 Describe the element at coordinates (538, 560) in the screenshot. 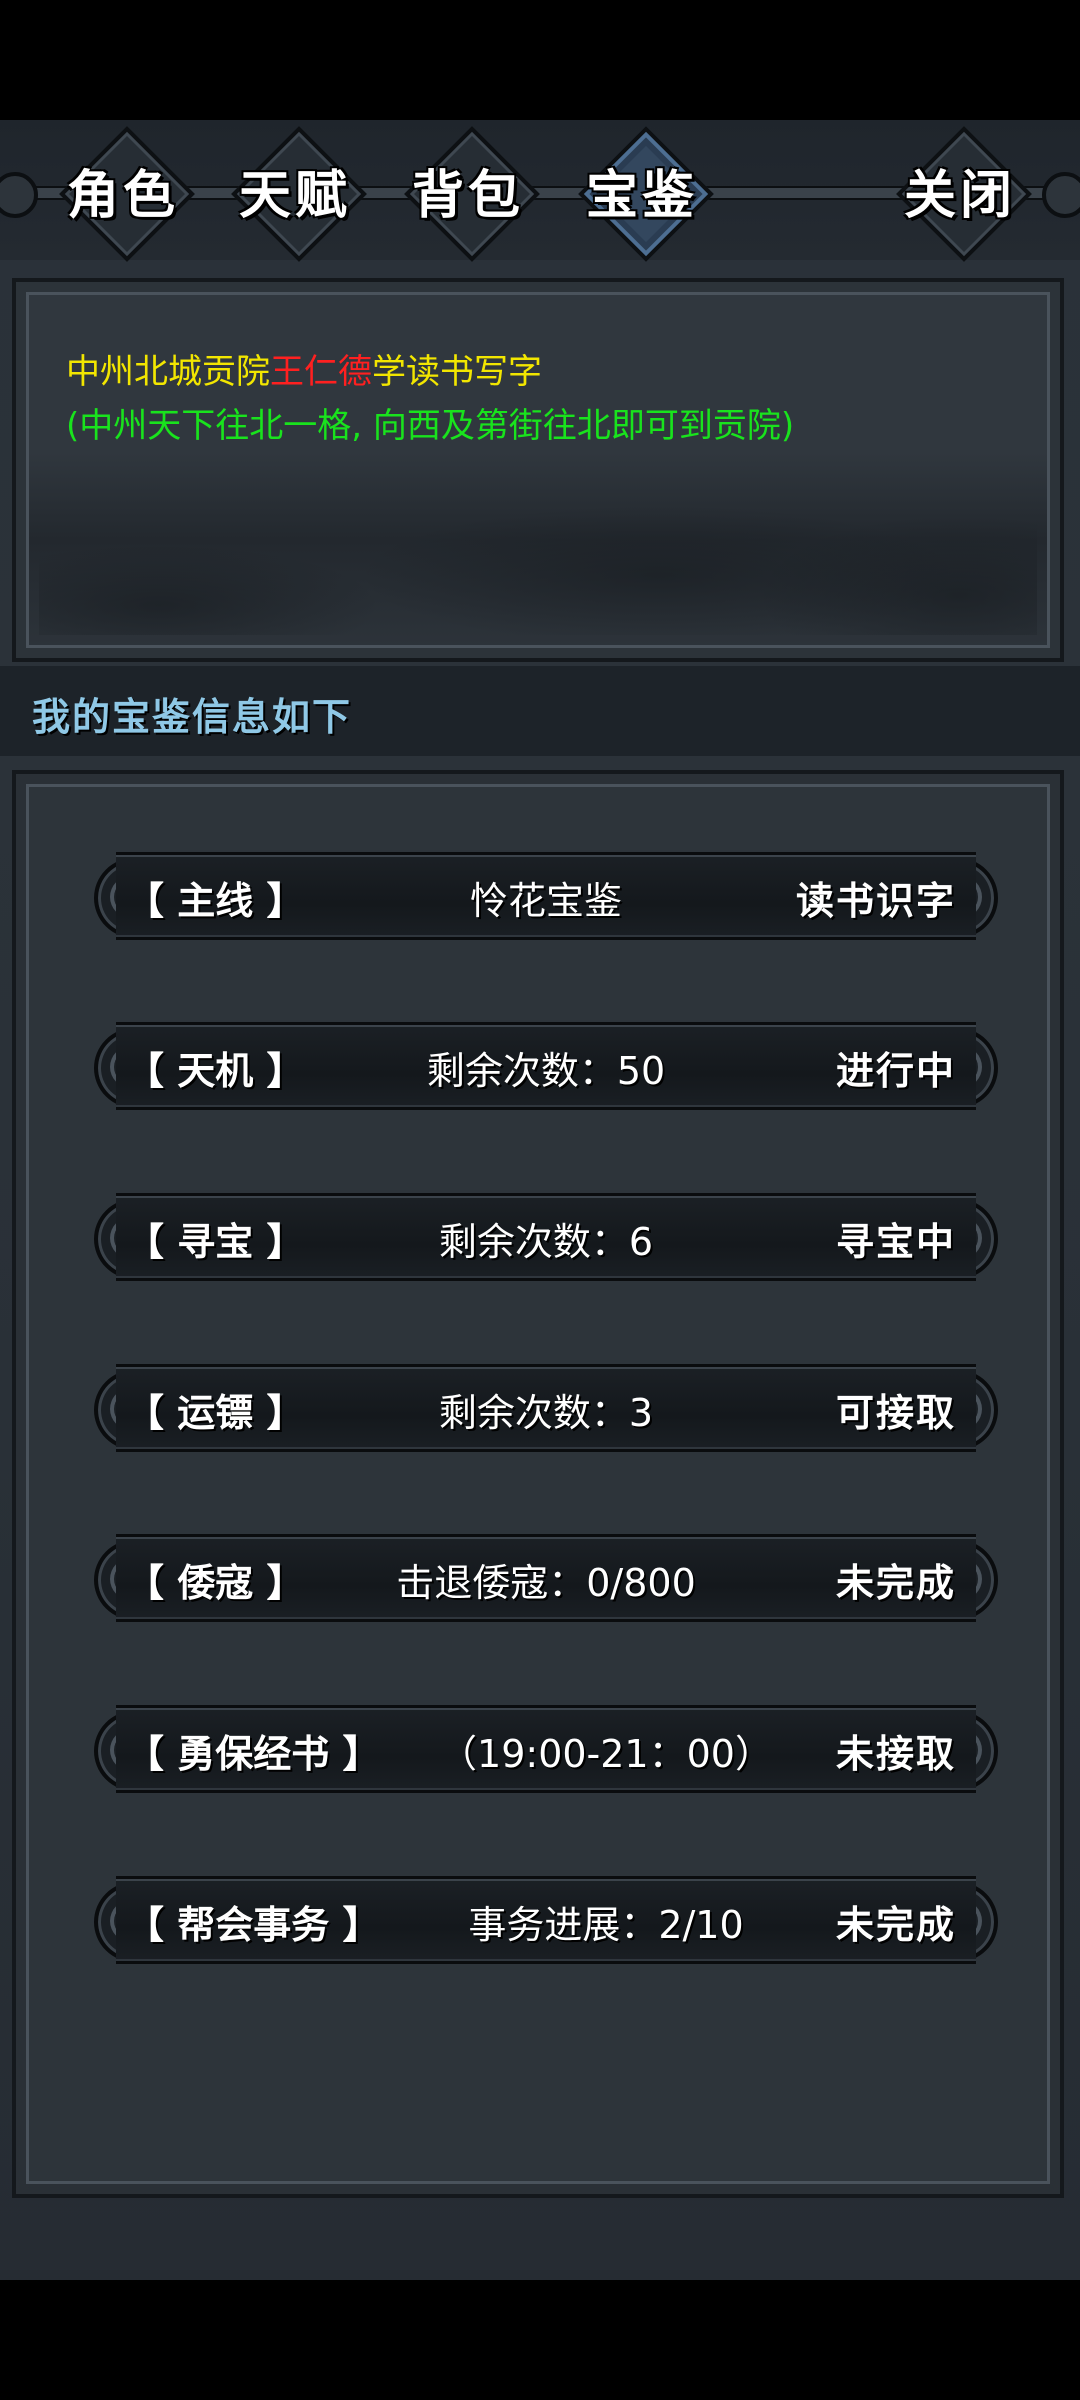

I see `landscape-background` at that location.